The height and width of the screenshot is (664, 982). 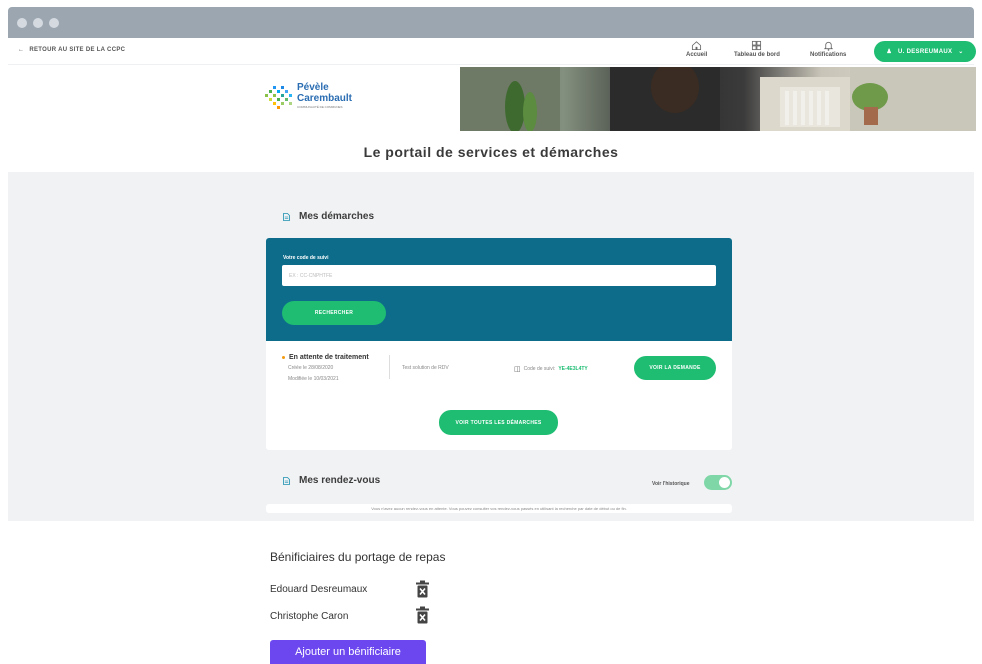 What do you see at coordinates (358, 557) in the screenshot?
I see `beneficiaries-title: Bénificiaires du portage de repas` at bounding box center [358, 557].